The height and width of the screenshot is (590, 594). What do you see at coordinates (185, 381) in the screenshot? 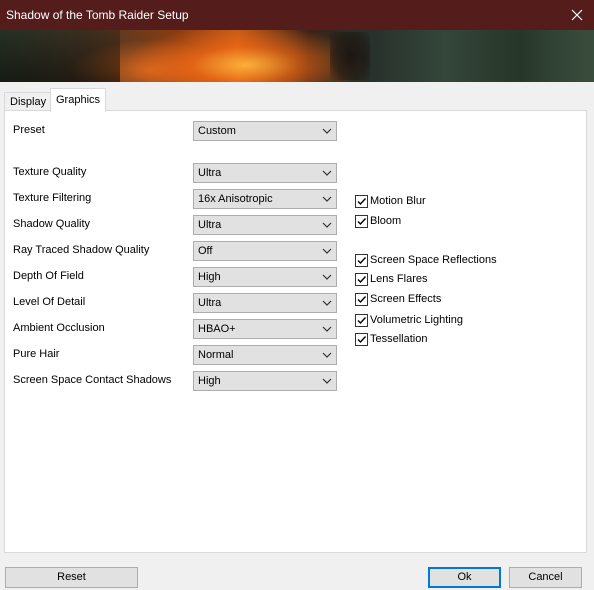
I see `setting-row-screen-space-contact-shadows: Screen Space Contact Shadows High` at bounding box center [185, 381].